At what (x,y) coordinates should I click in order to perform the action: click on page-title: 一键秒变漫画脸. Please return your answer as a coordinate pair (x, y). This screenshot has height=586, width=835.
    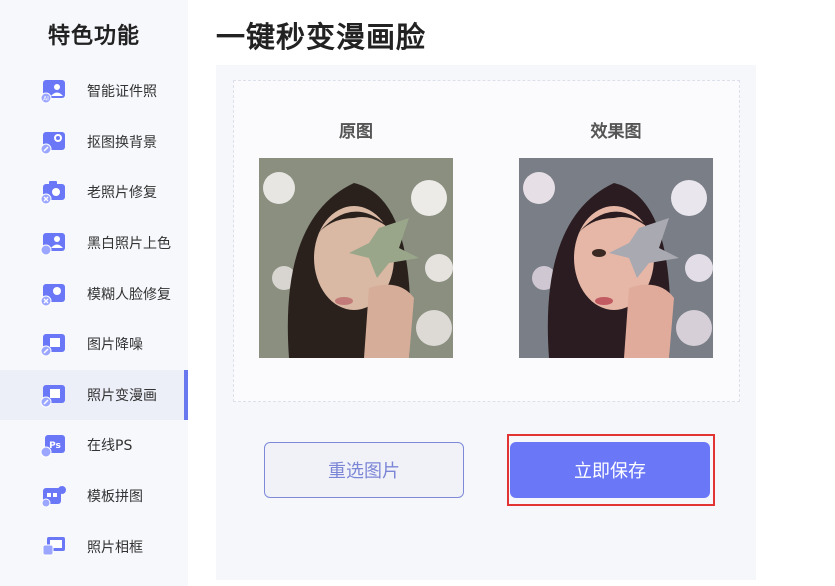
    Looking at the image, I should click on (321, 37).